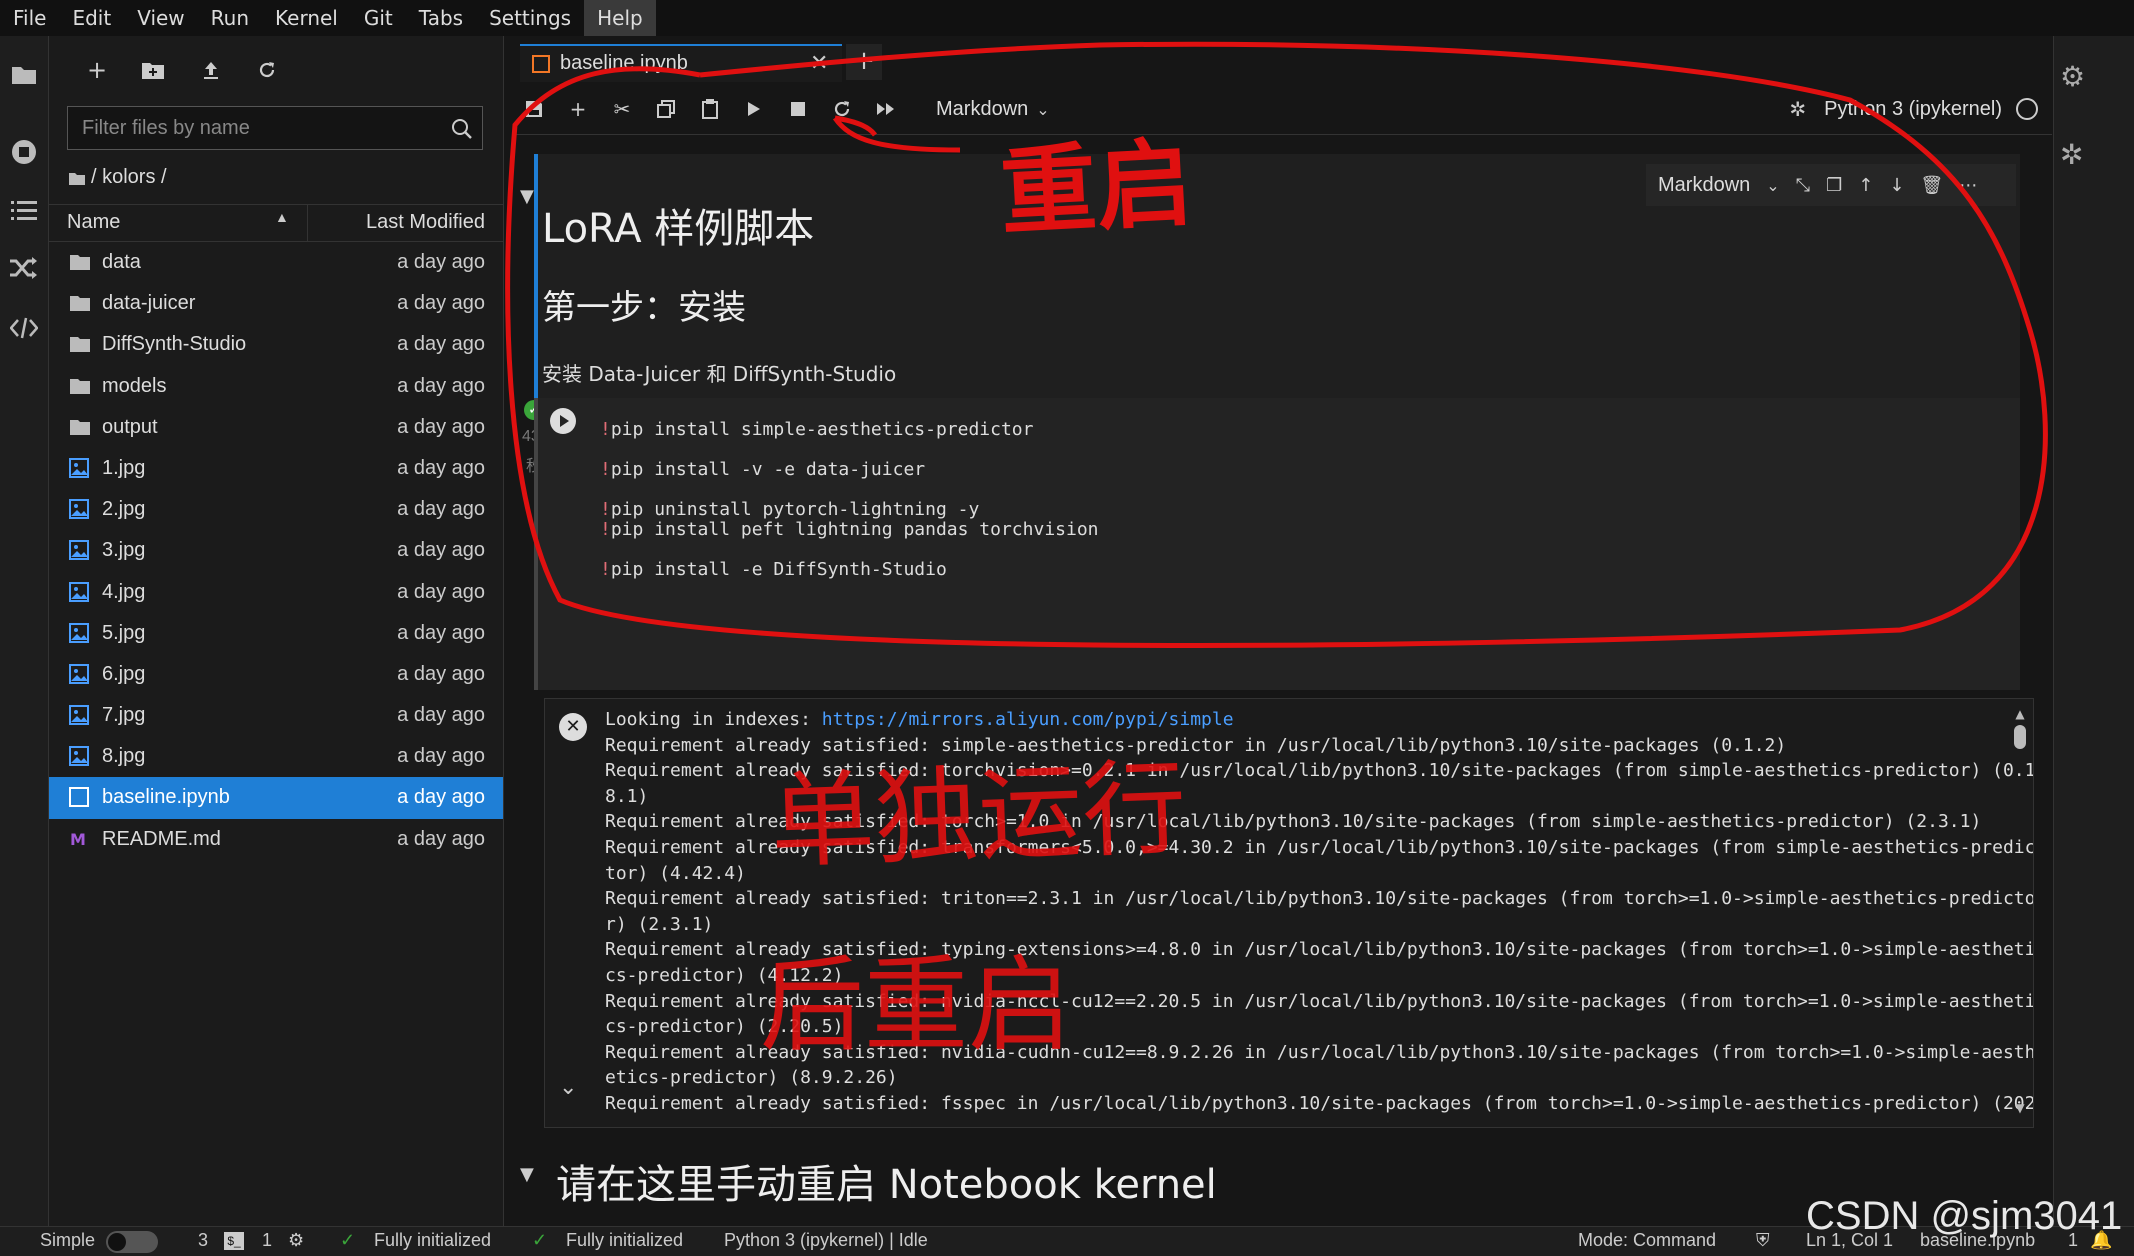 Image resolution: width=2134 pixels, height=1256 pixels. Describe the element at coordinates (93, 222) in the screenshot. I see `name-column-header: Name` at that location.